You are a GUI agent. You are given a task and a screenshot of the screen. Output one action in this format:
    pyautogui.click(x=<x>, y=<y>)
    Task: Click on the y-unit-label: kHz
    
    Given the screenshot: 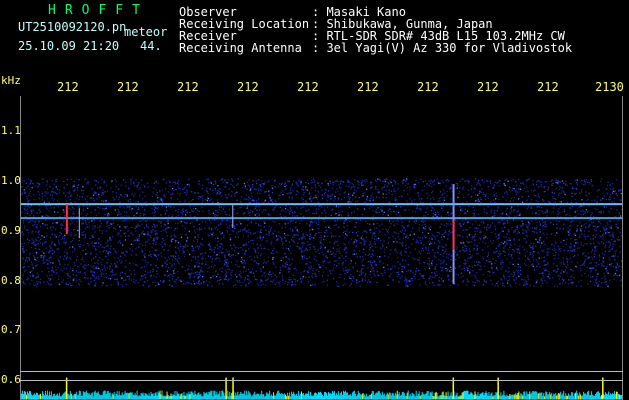 What is the action you would take?
    pyautogui.click(x=11, y=80)
    